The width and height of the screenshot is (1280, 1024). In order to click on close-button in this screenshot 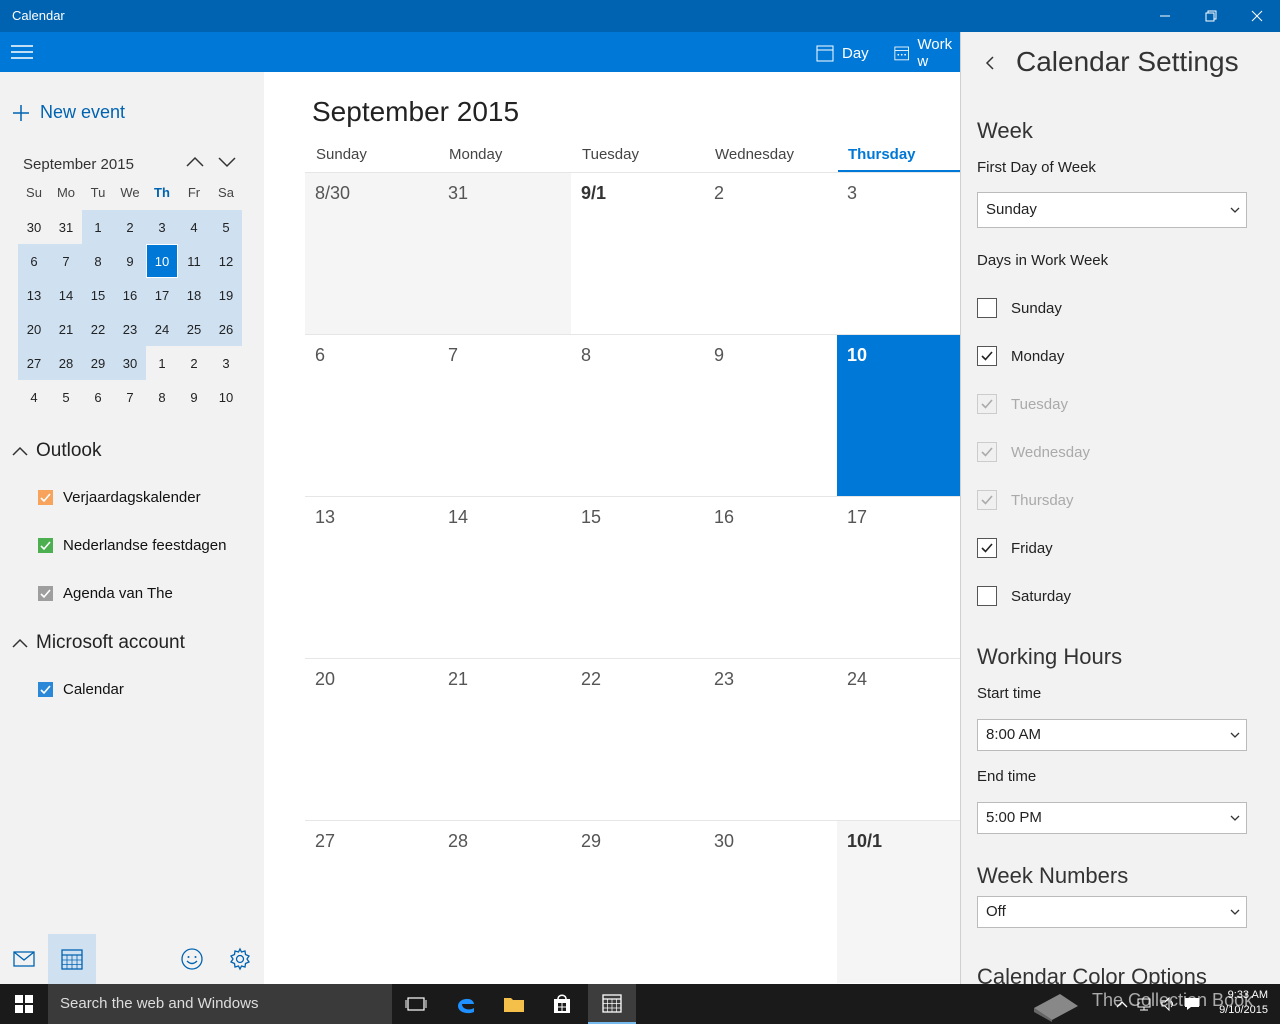, I will do `click(1257, 16)`.